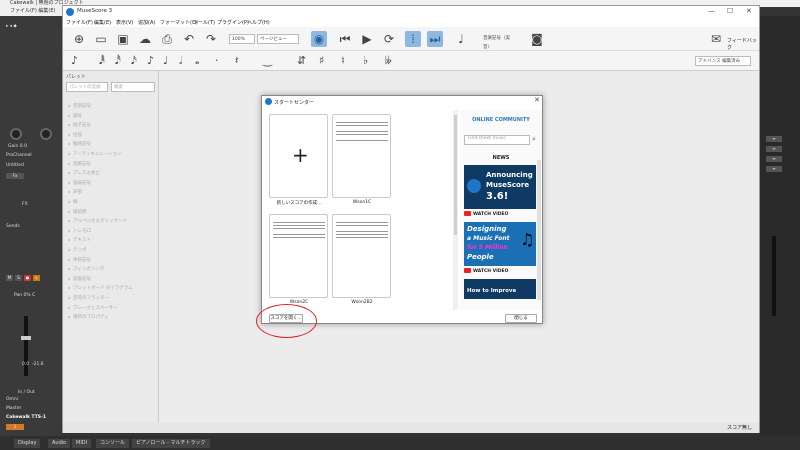 The image size is (800, 450). What do you see at coordinates (145, 39) in the screenshot?
I see `cloud-upload-icon: ☁` at bounding box center [145, 39].